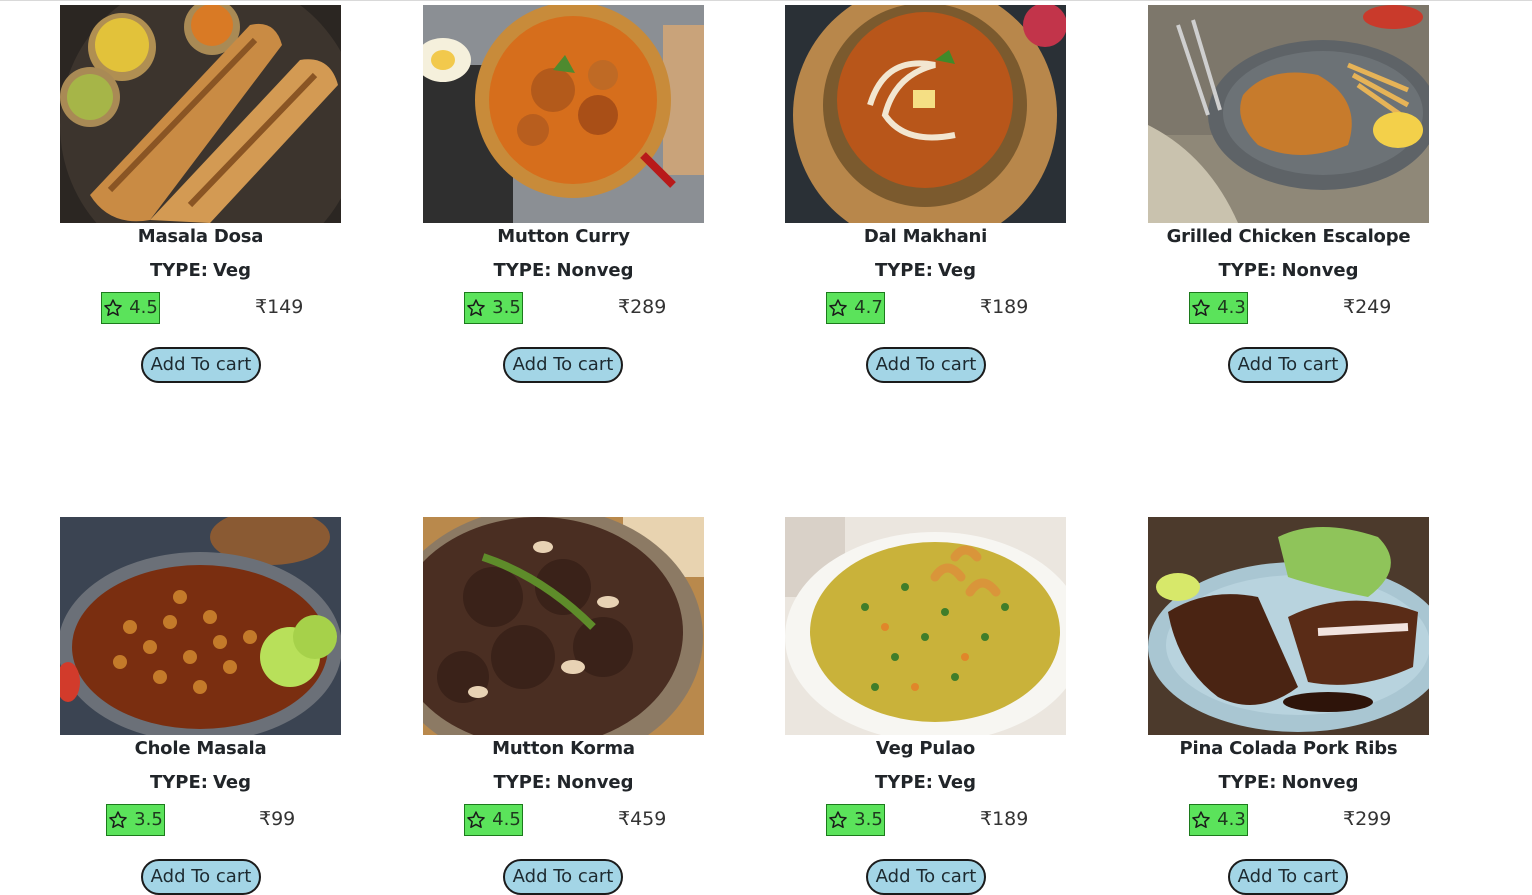 This screenshot has height=895, width=1532. I want to click on item-meta: 3.5 ₹189, so click(925, 817).